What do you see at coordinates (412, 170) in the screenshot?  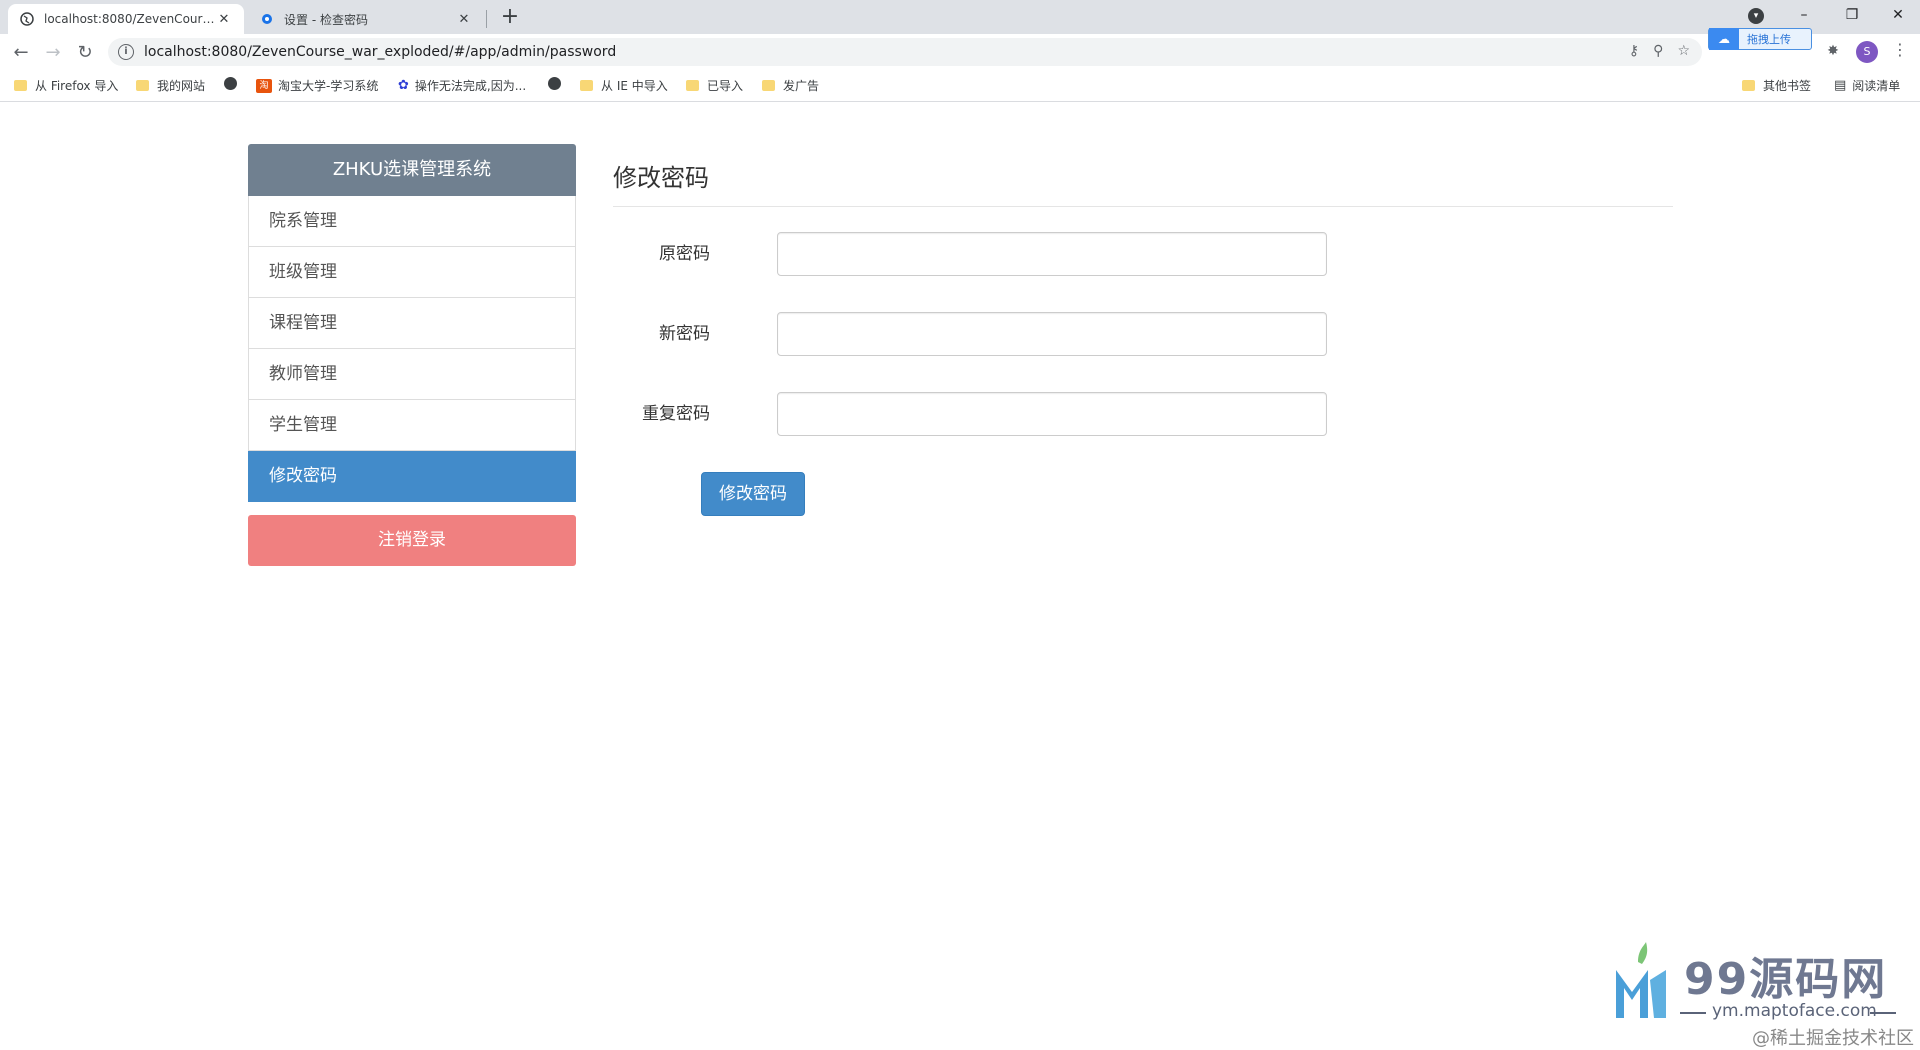 I see `sidebar-header: ZHKU选课管理系统` at bounding box center [412, 170].